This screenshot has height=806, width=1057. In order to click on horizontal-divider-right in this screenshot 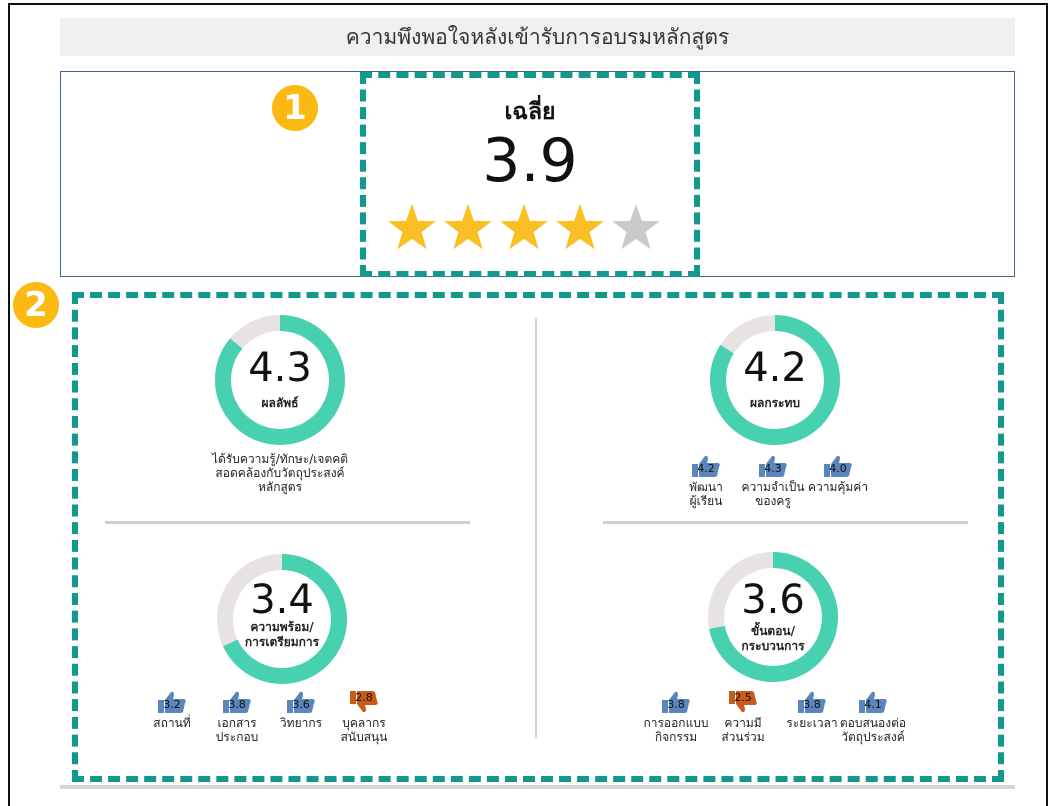, I will do `click(785, 522)`.